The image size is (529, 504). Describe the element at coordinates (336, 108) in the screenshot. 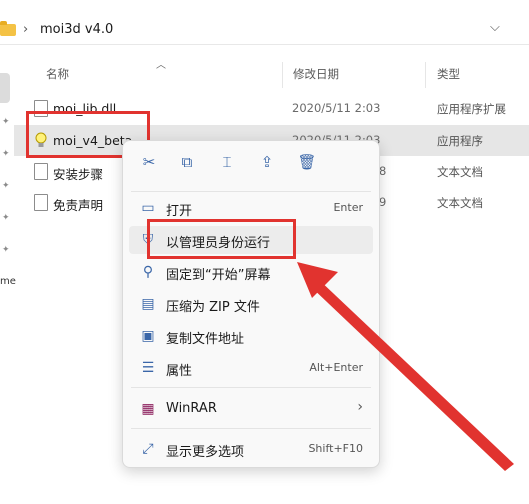

I see `file-date: 2020/5/11 2:03` at that location.